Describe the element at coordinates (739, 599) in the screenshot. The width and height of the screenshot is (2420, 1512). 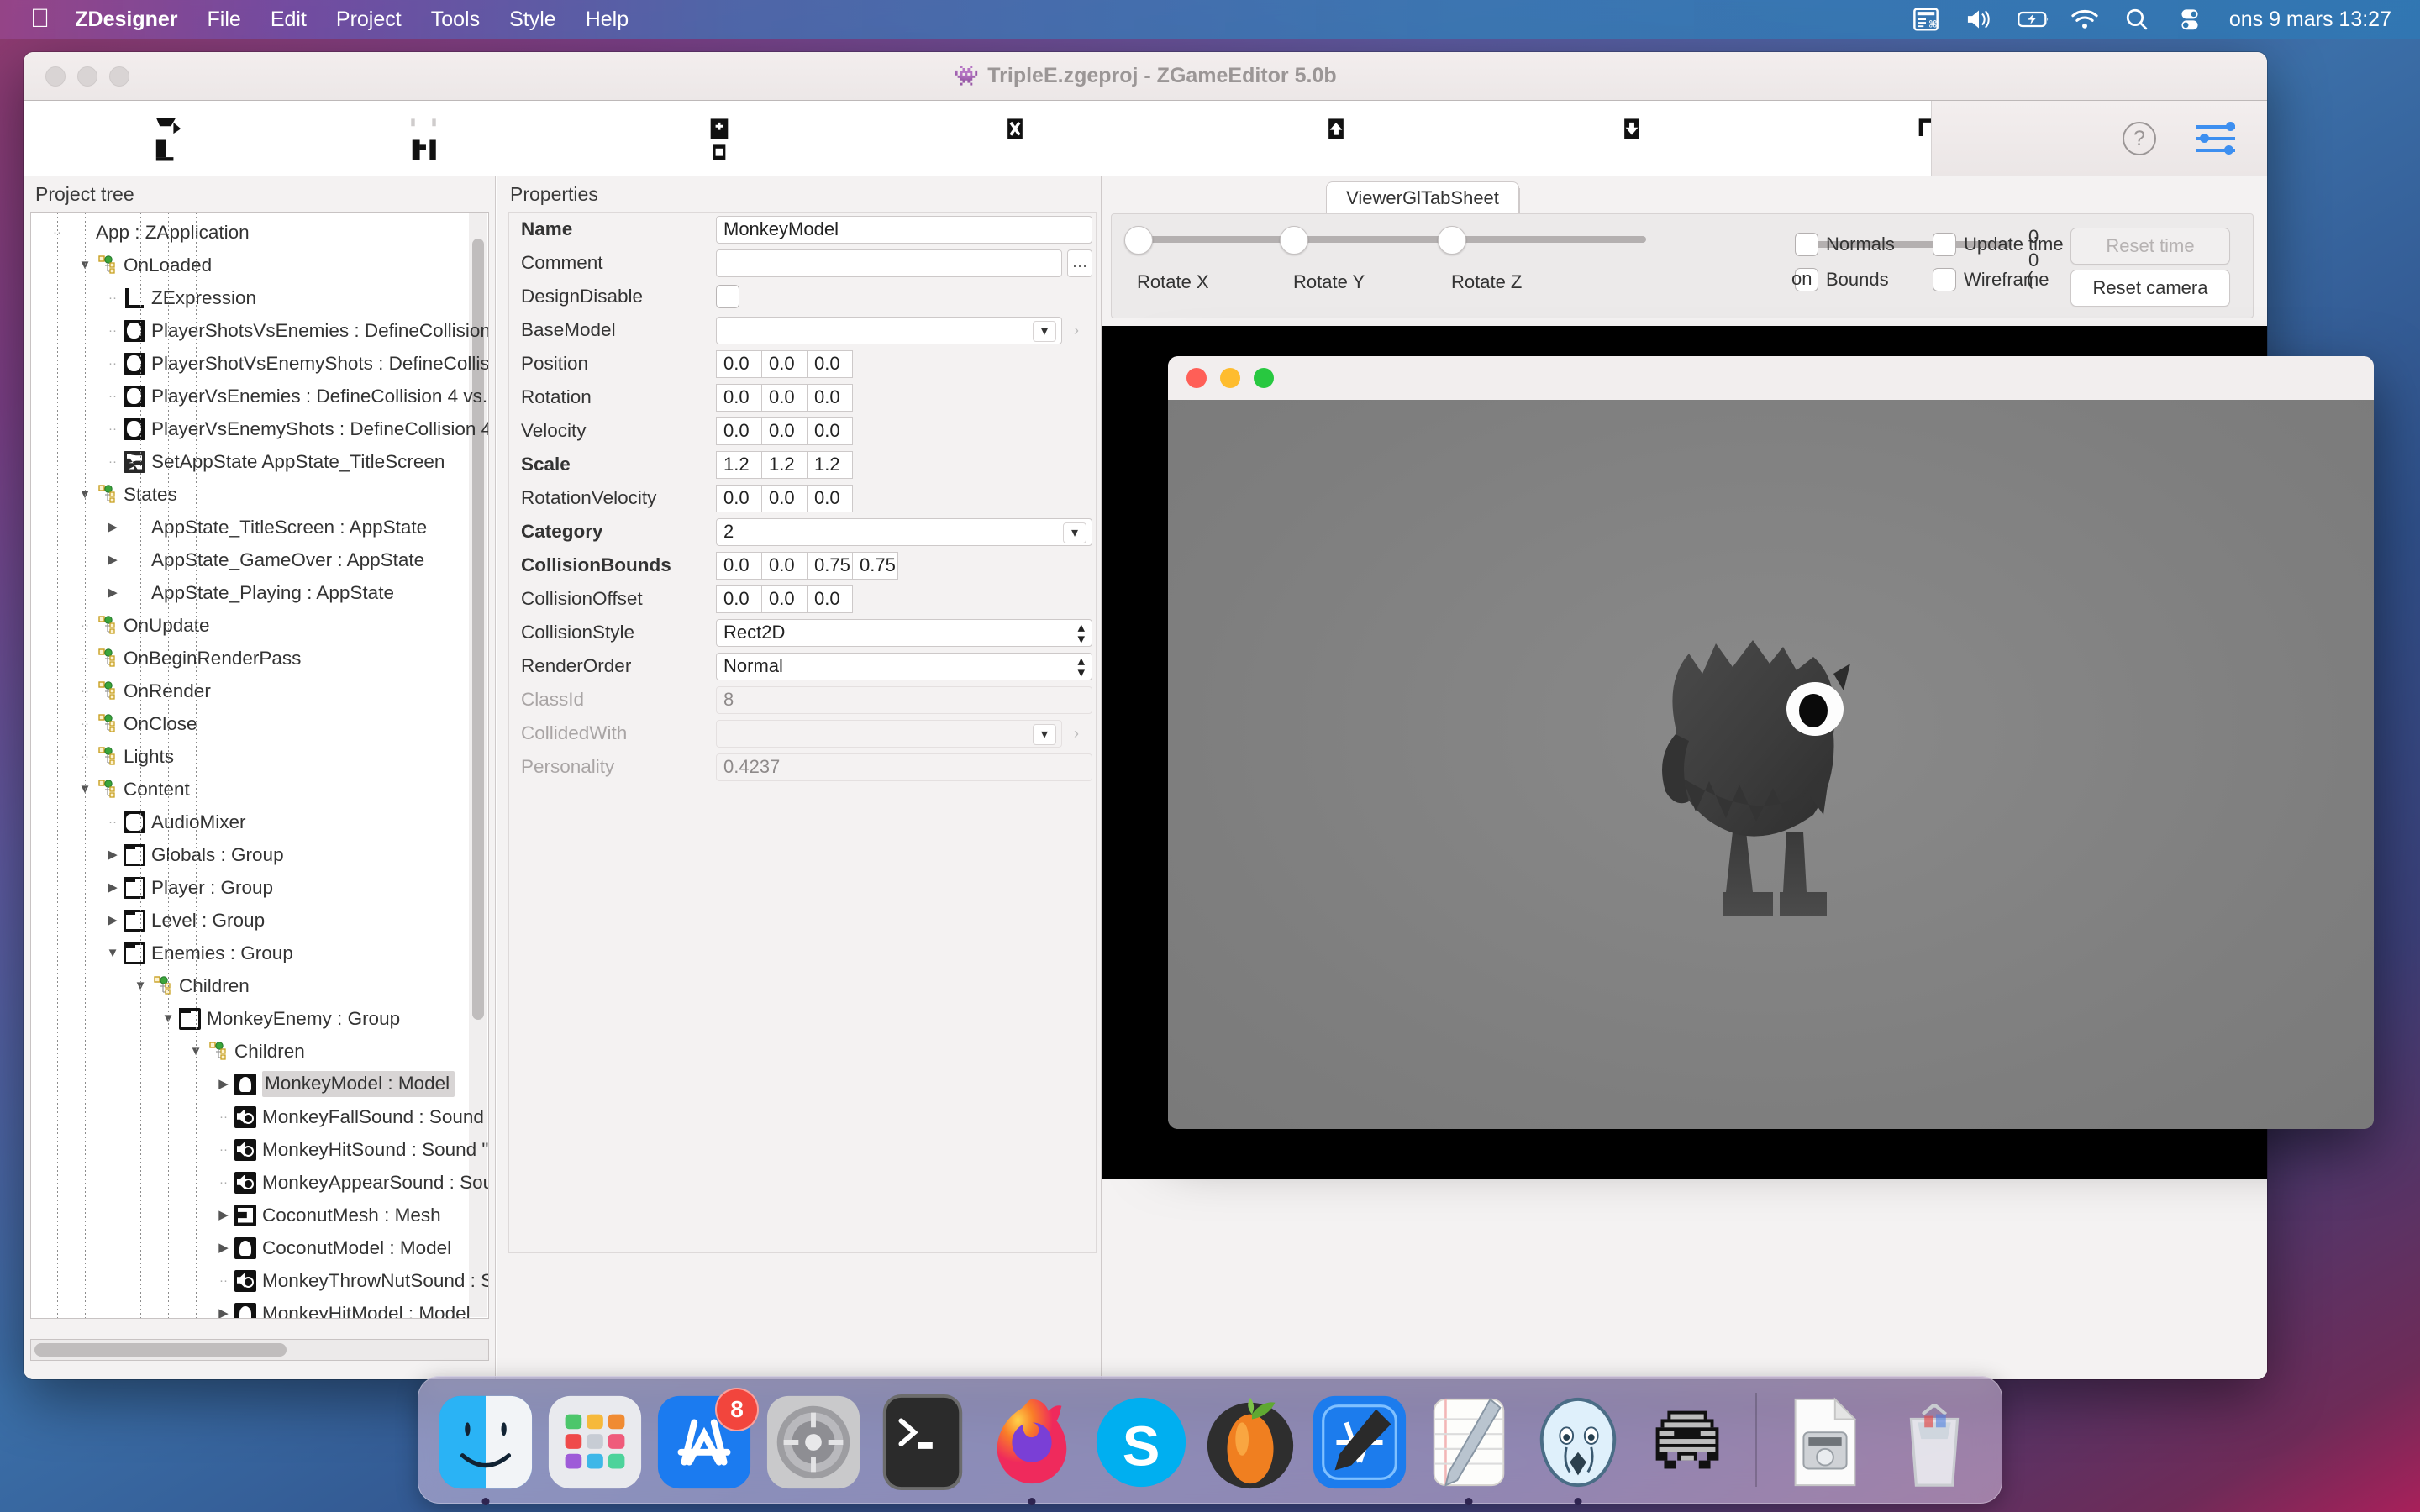
I see `property-collisionoffset-field-0: 0.0` at that location.